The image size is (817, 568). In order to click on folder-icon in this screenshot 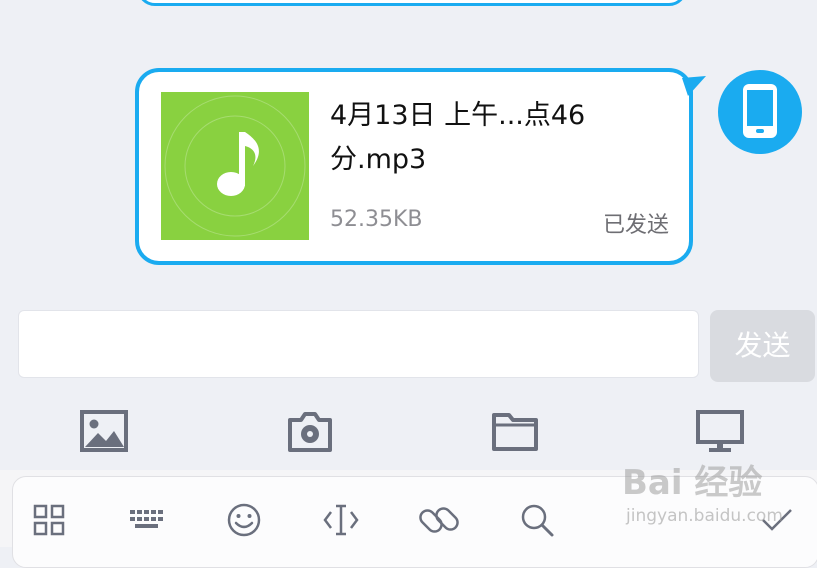, I will do `click(515, 431)`.